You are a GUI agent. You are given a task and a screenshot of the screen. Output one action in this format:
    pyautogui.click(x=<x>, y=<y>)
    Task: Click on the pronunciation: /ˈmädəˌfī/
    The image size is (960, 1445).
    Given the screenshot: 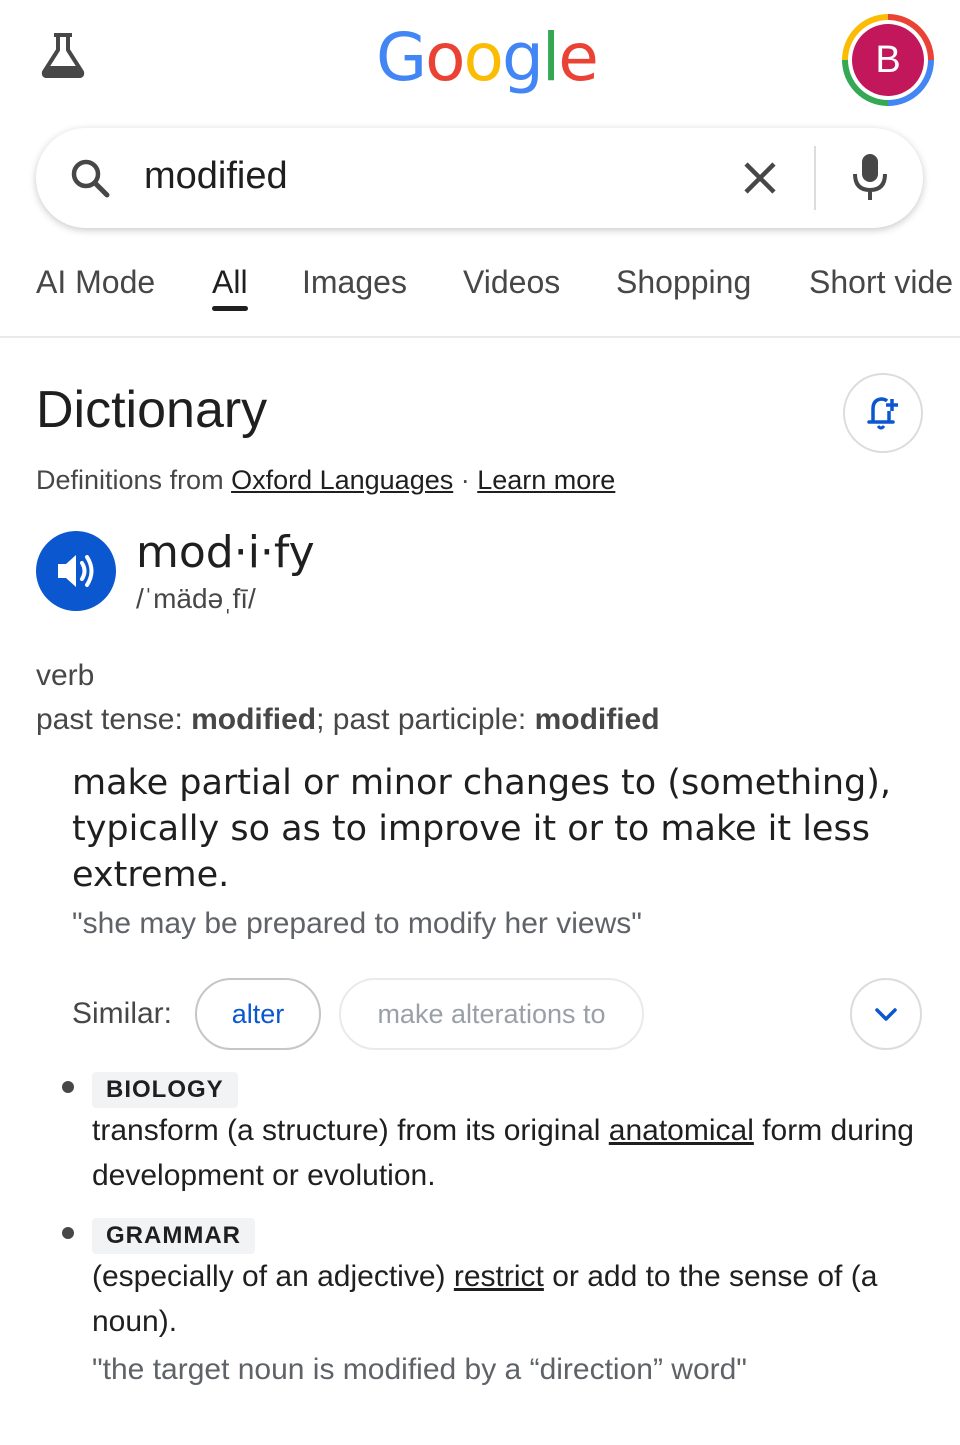 What is the action you would take?
    pyautogui.click(x=196, y=598)
    